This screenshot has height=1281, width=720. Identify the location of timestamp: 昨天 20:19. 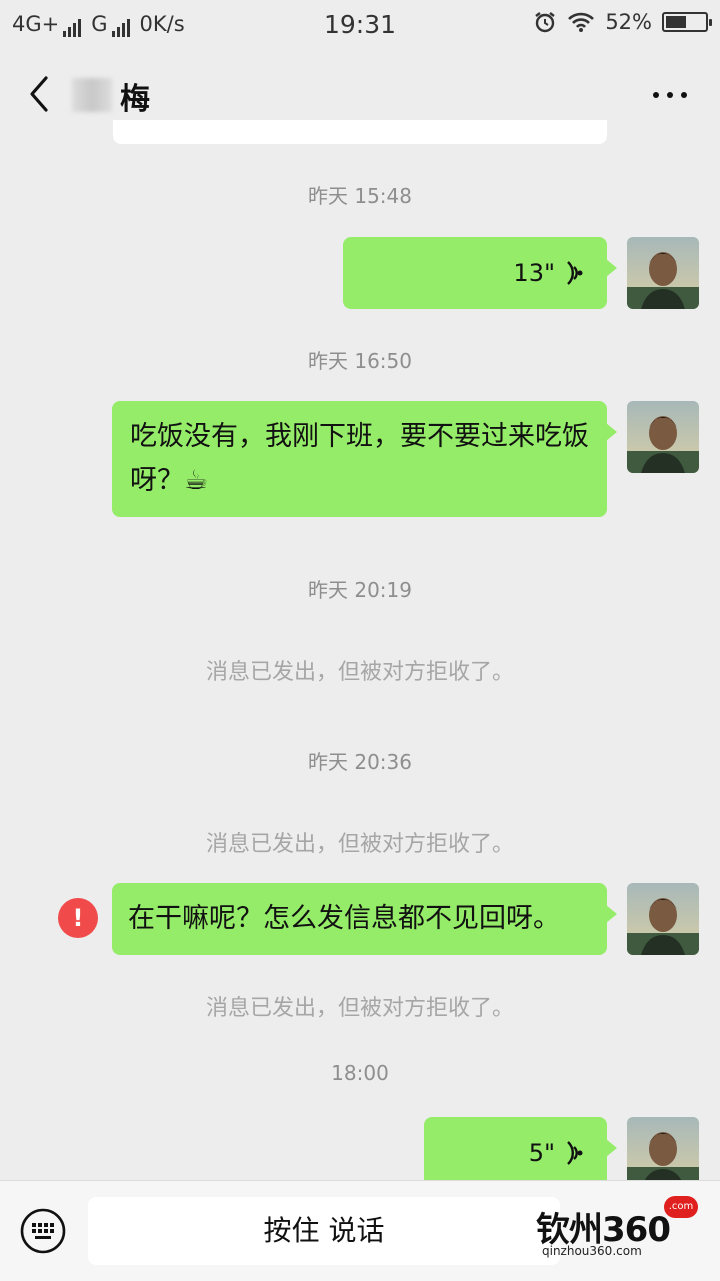
(360, 590).